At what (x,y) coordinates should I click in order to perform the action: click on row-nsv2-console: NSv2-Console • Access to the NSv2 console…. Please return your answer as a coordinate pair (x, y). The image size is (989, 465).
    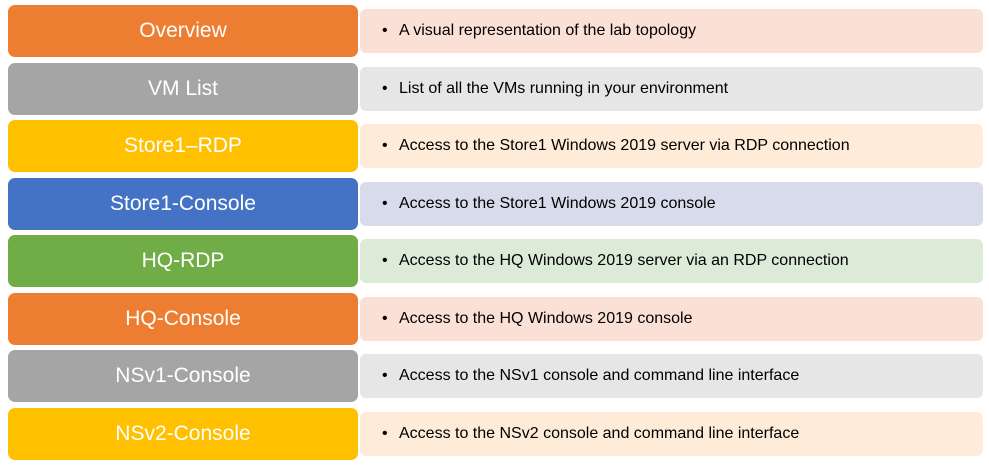
    Looking at the image, I should click on (495, 433).